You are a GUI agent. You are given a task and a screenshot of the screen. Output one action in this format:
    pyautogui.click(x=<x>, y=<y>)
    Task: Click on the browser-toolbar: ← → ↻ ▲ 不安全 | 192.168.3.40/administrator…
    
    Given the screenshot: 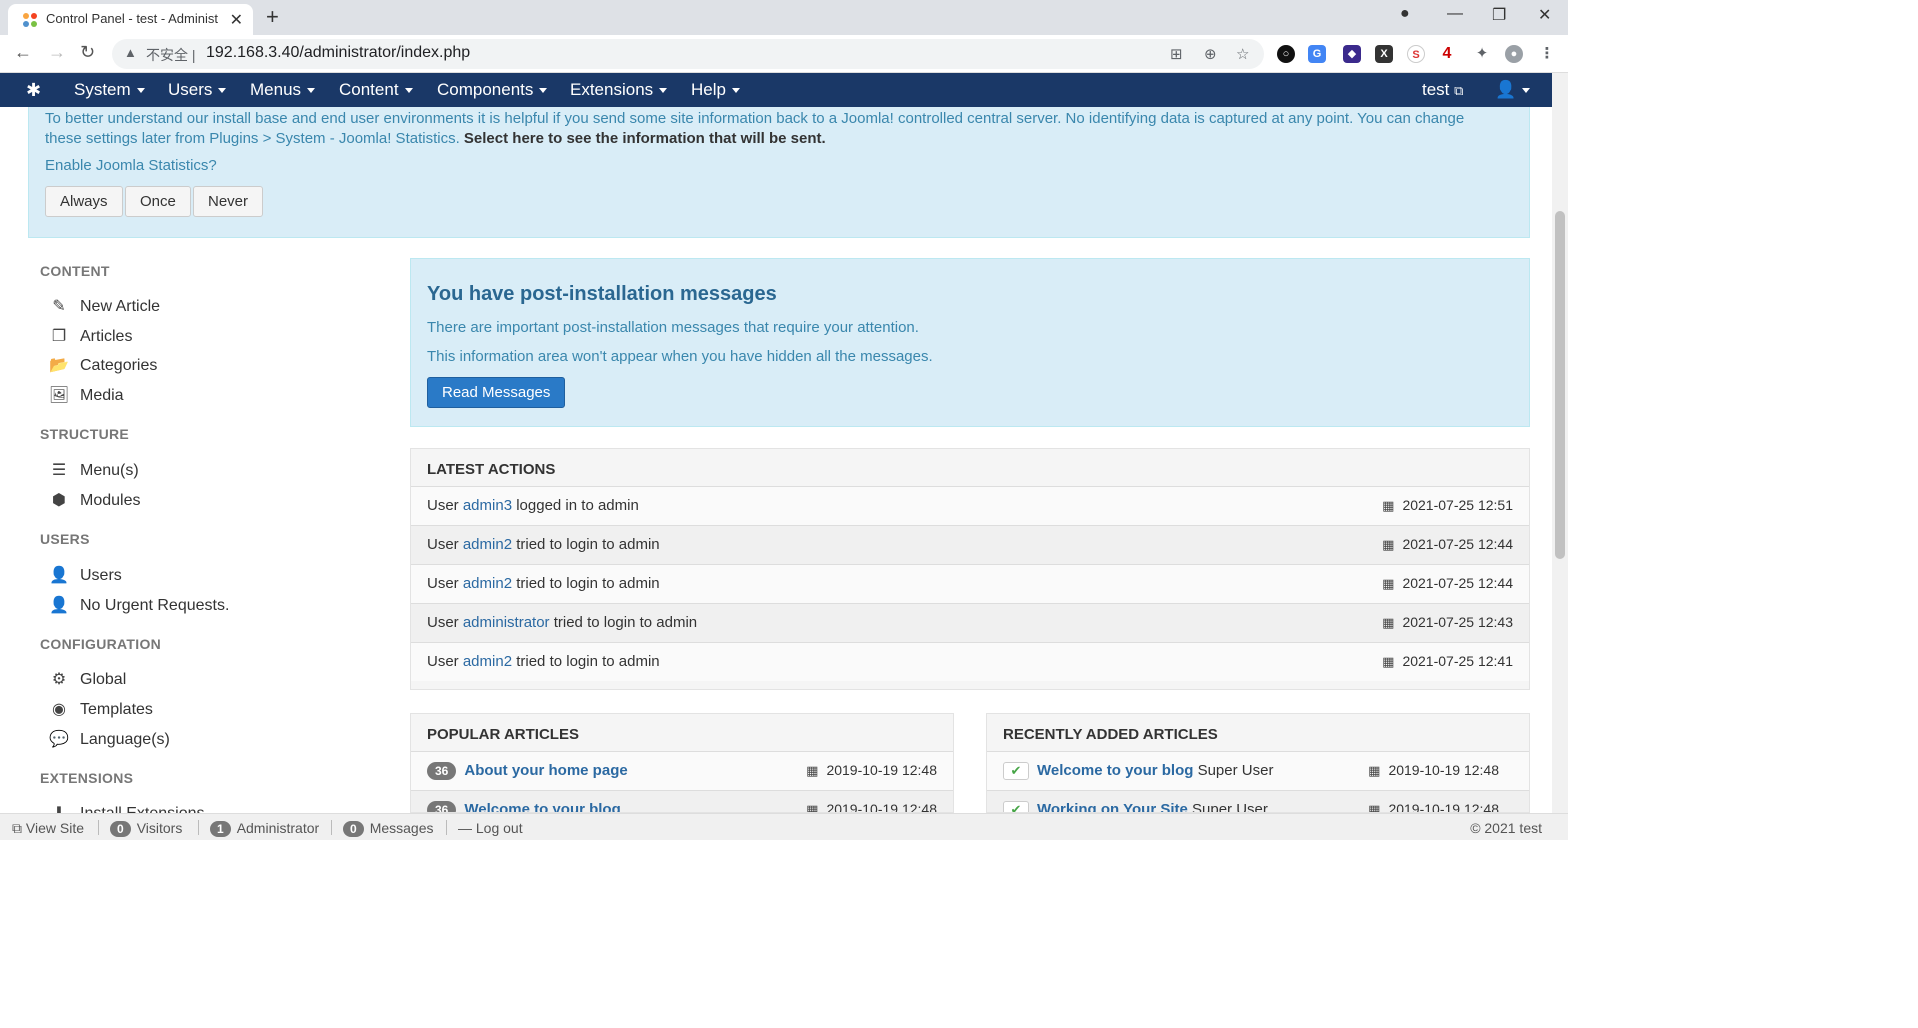 What is the action you would take?
    pyautogui.click(x=784, y=54)
    